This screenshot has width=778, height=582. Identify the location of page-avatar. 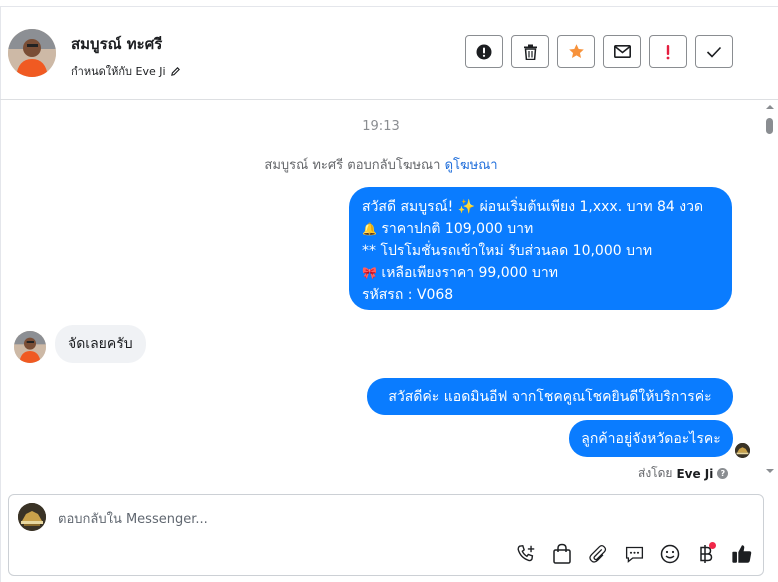
(32, 517).